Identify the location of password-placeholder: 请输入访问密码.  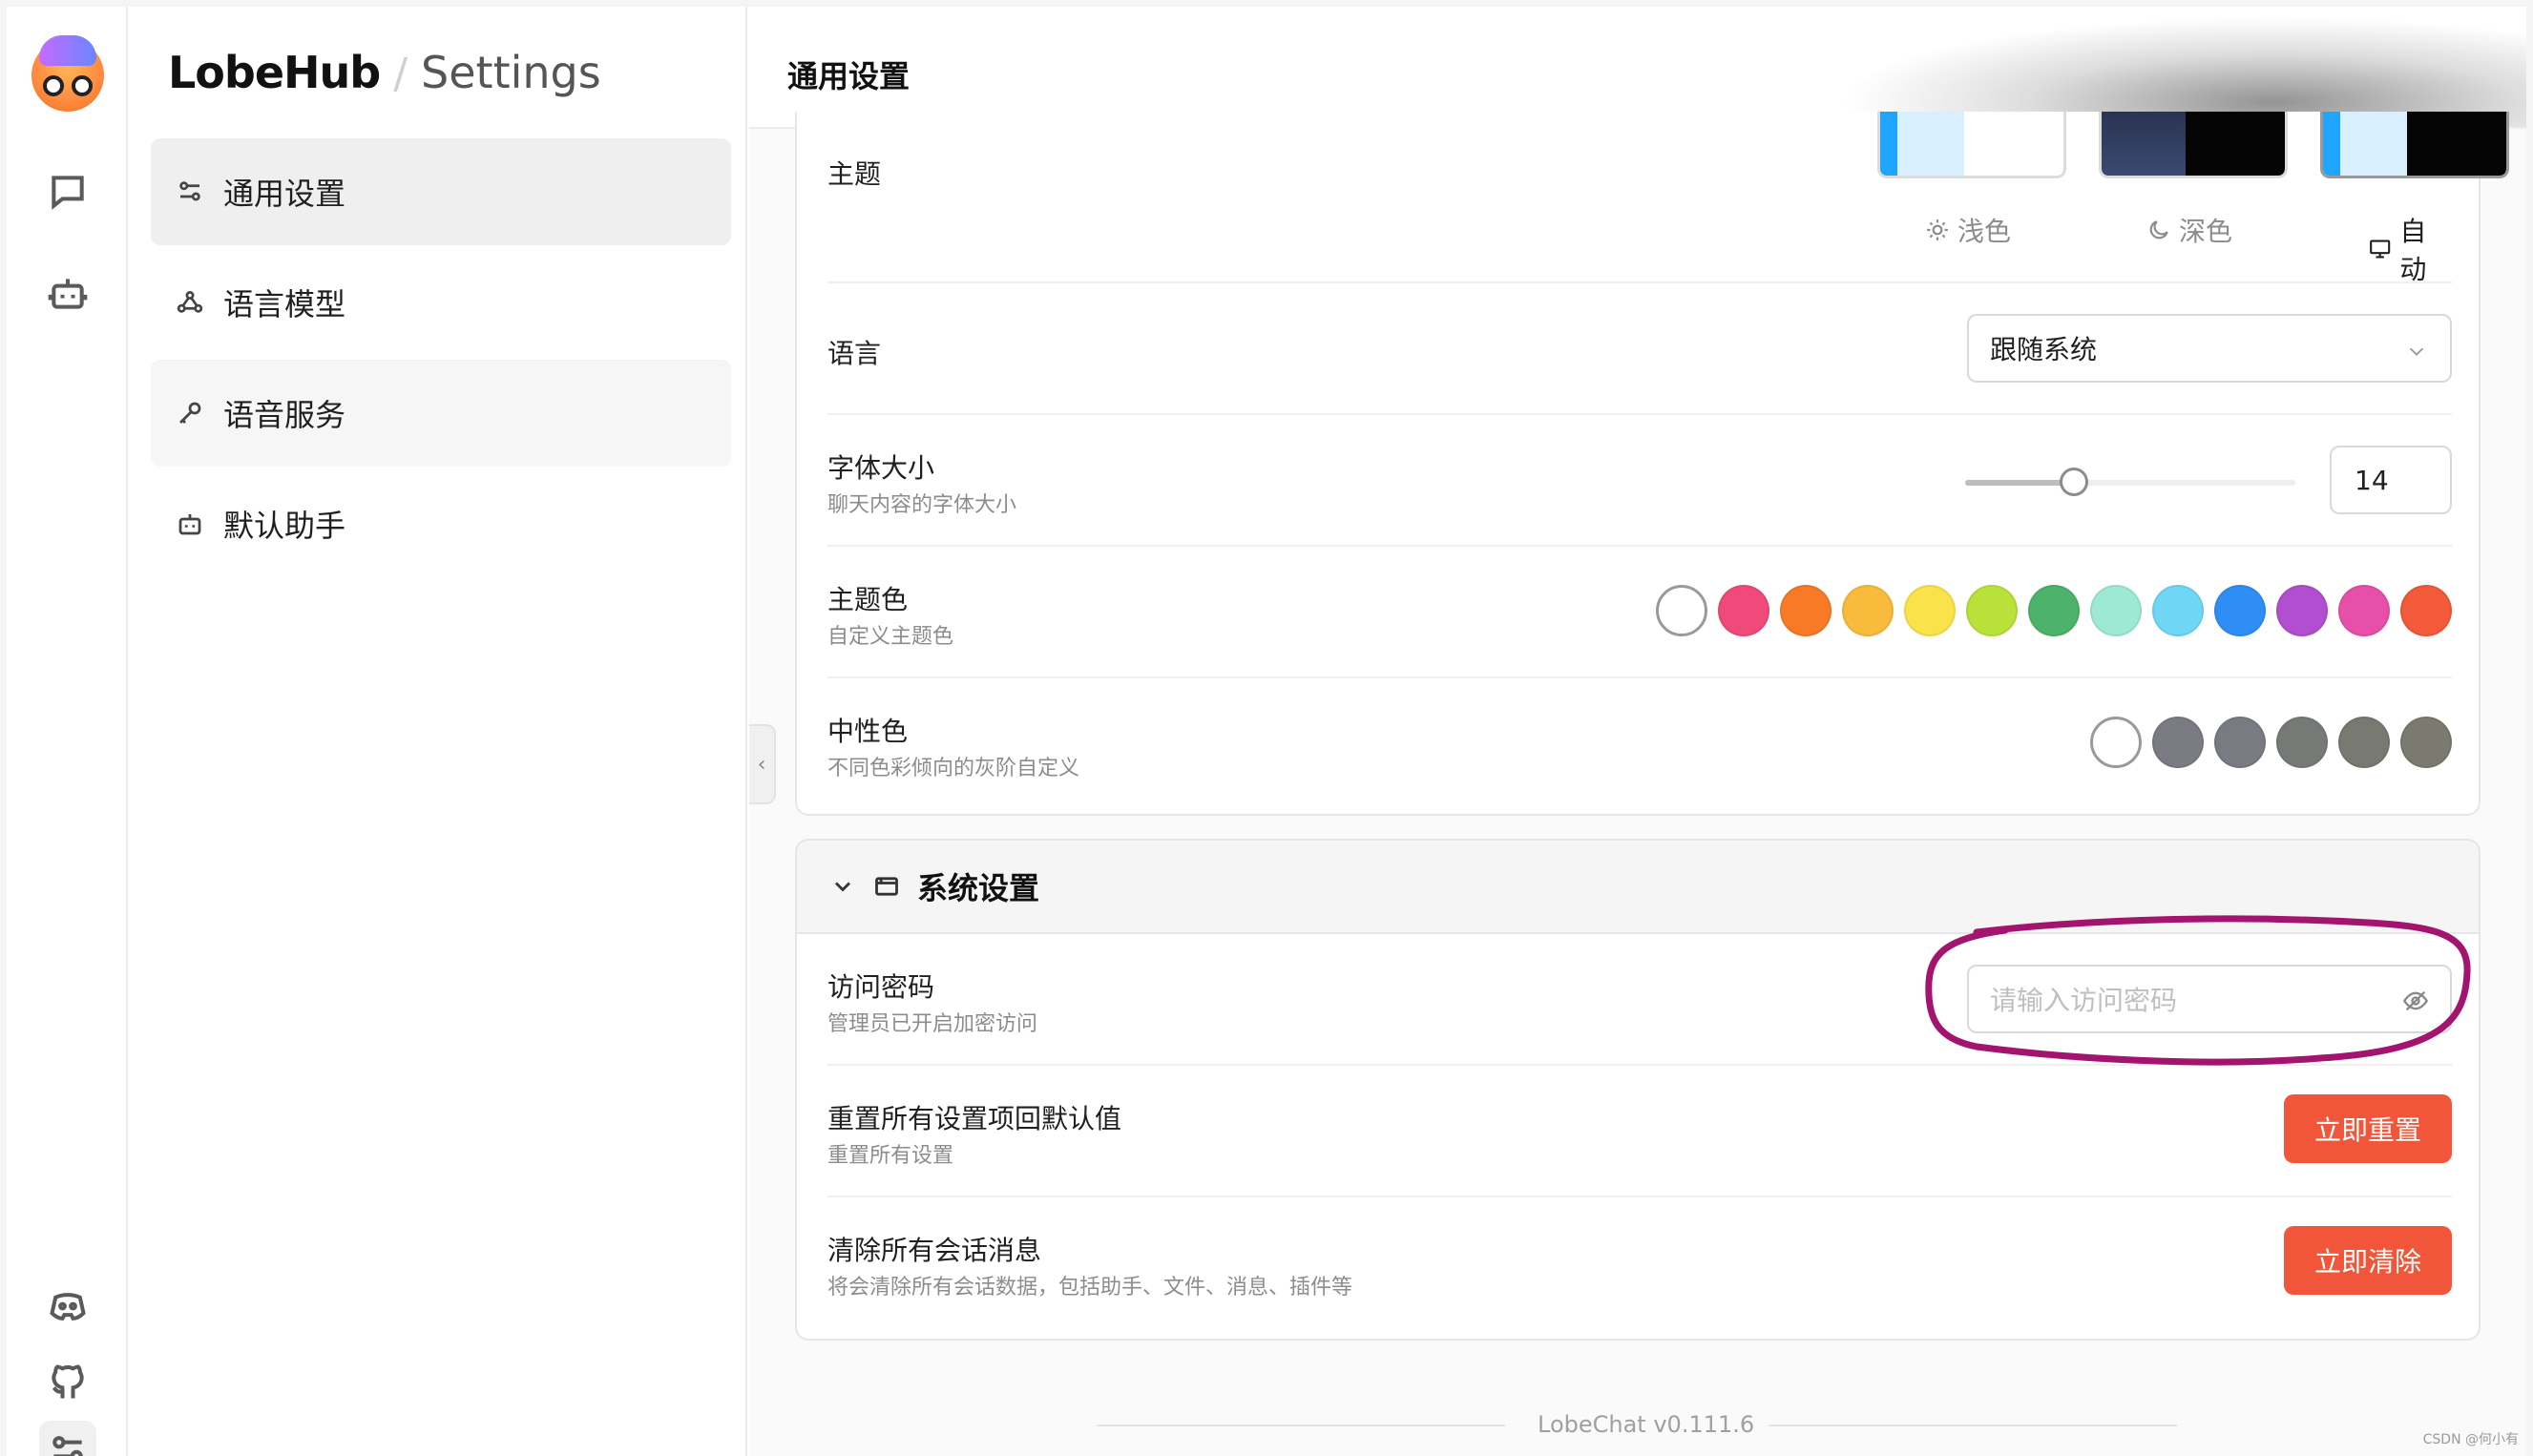
(2084, 1001).